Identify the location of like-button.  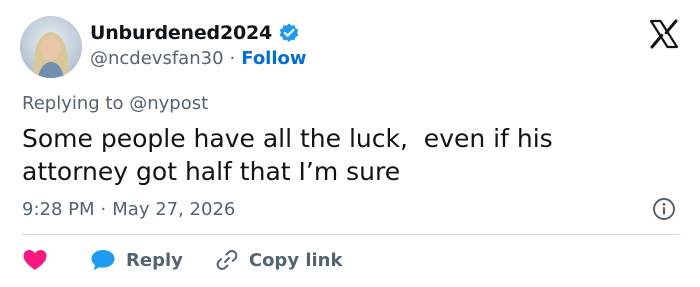
(35, 260).